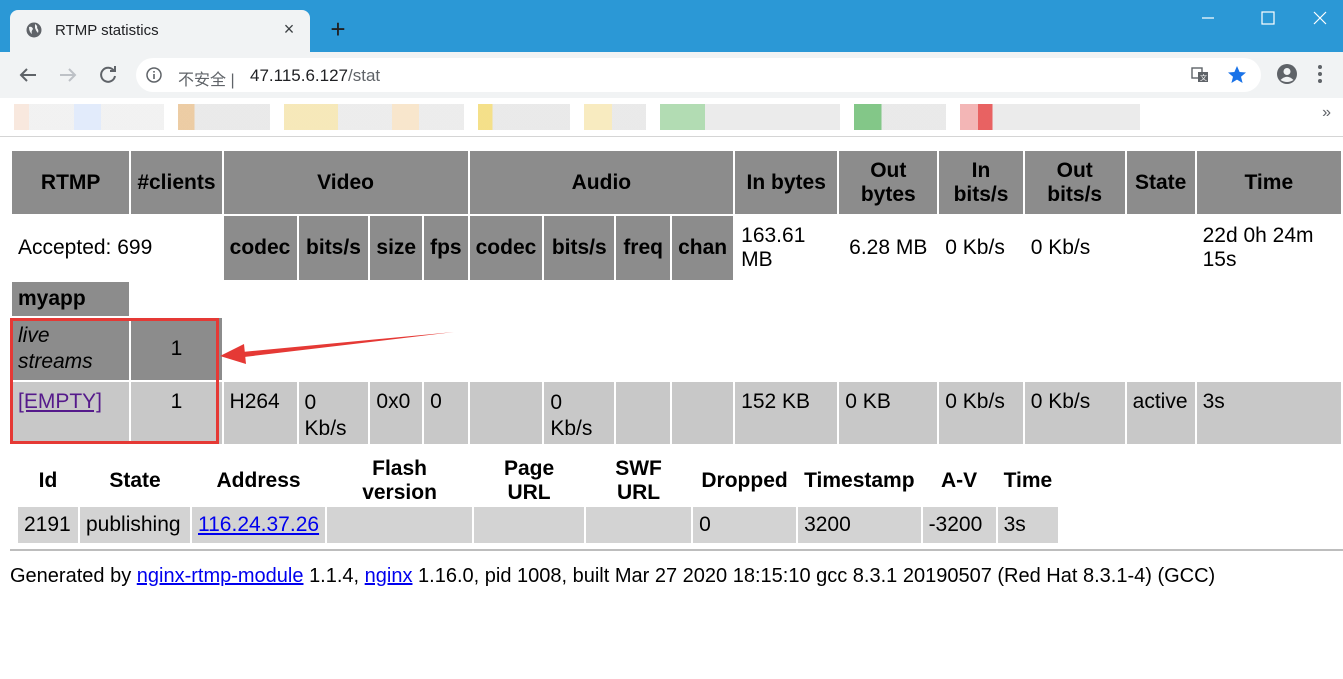 The width and height of the screenshot is (1343, 679). What do you see at coordinates (333, 248) in the screenshot?
I see `subheader-video-bits: bits/s` at bounding box center [333, 248].